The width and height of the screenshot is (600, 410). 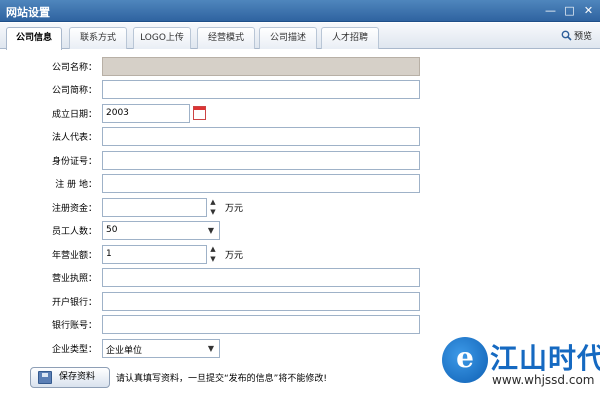 I want to click on tab-label: 联系方式, so click(x=97, y=38).